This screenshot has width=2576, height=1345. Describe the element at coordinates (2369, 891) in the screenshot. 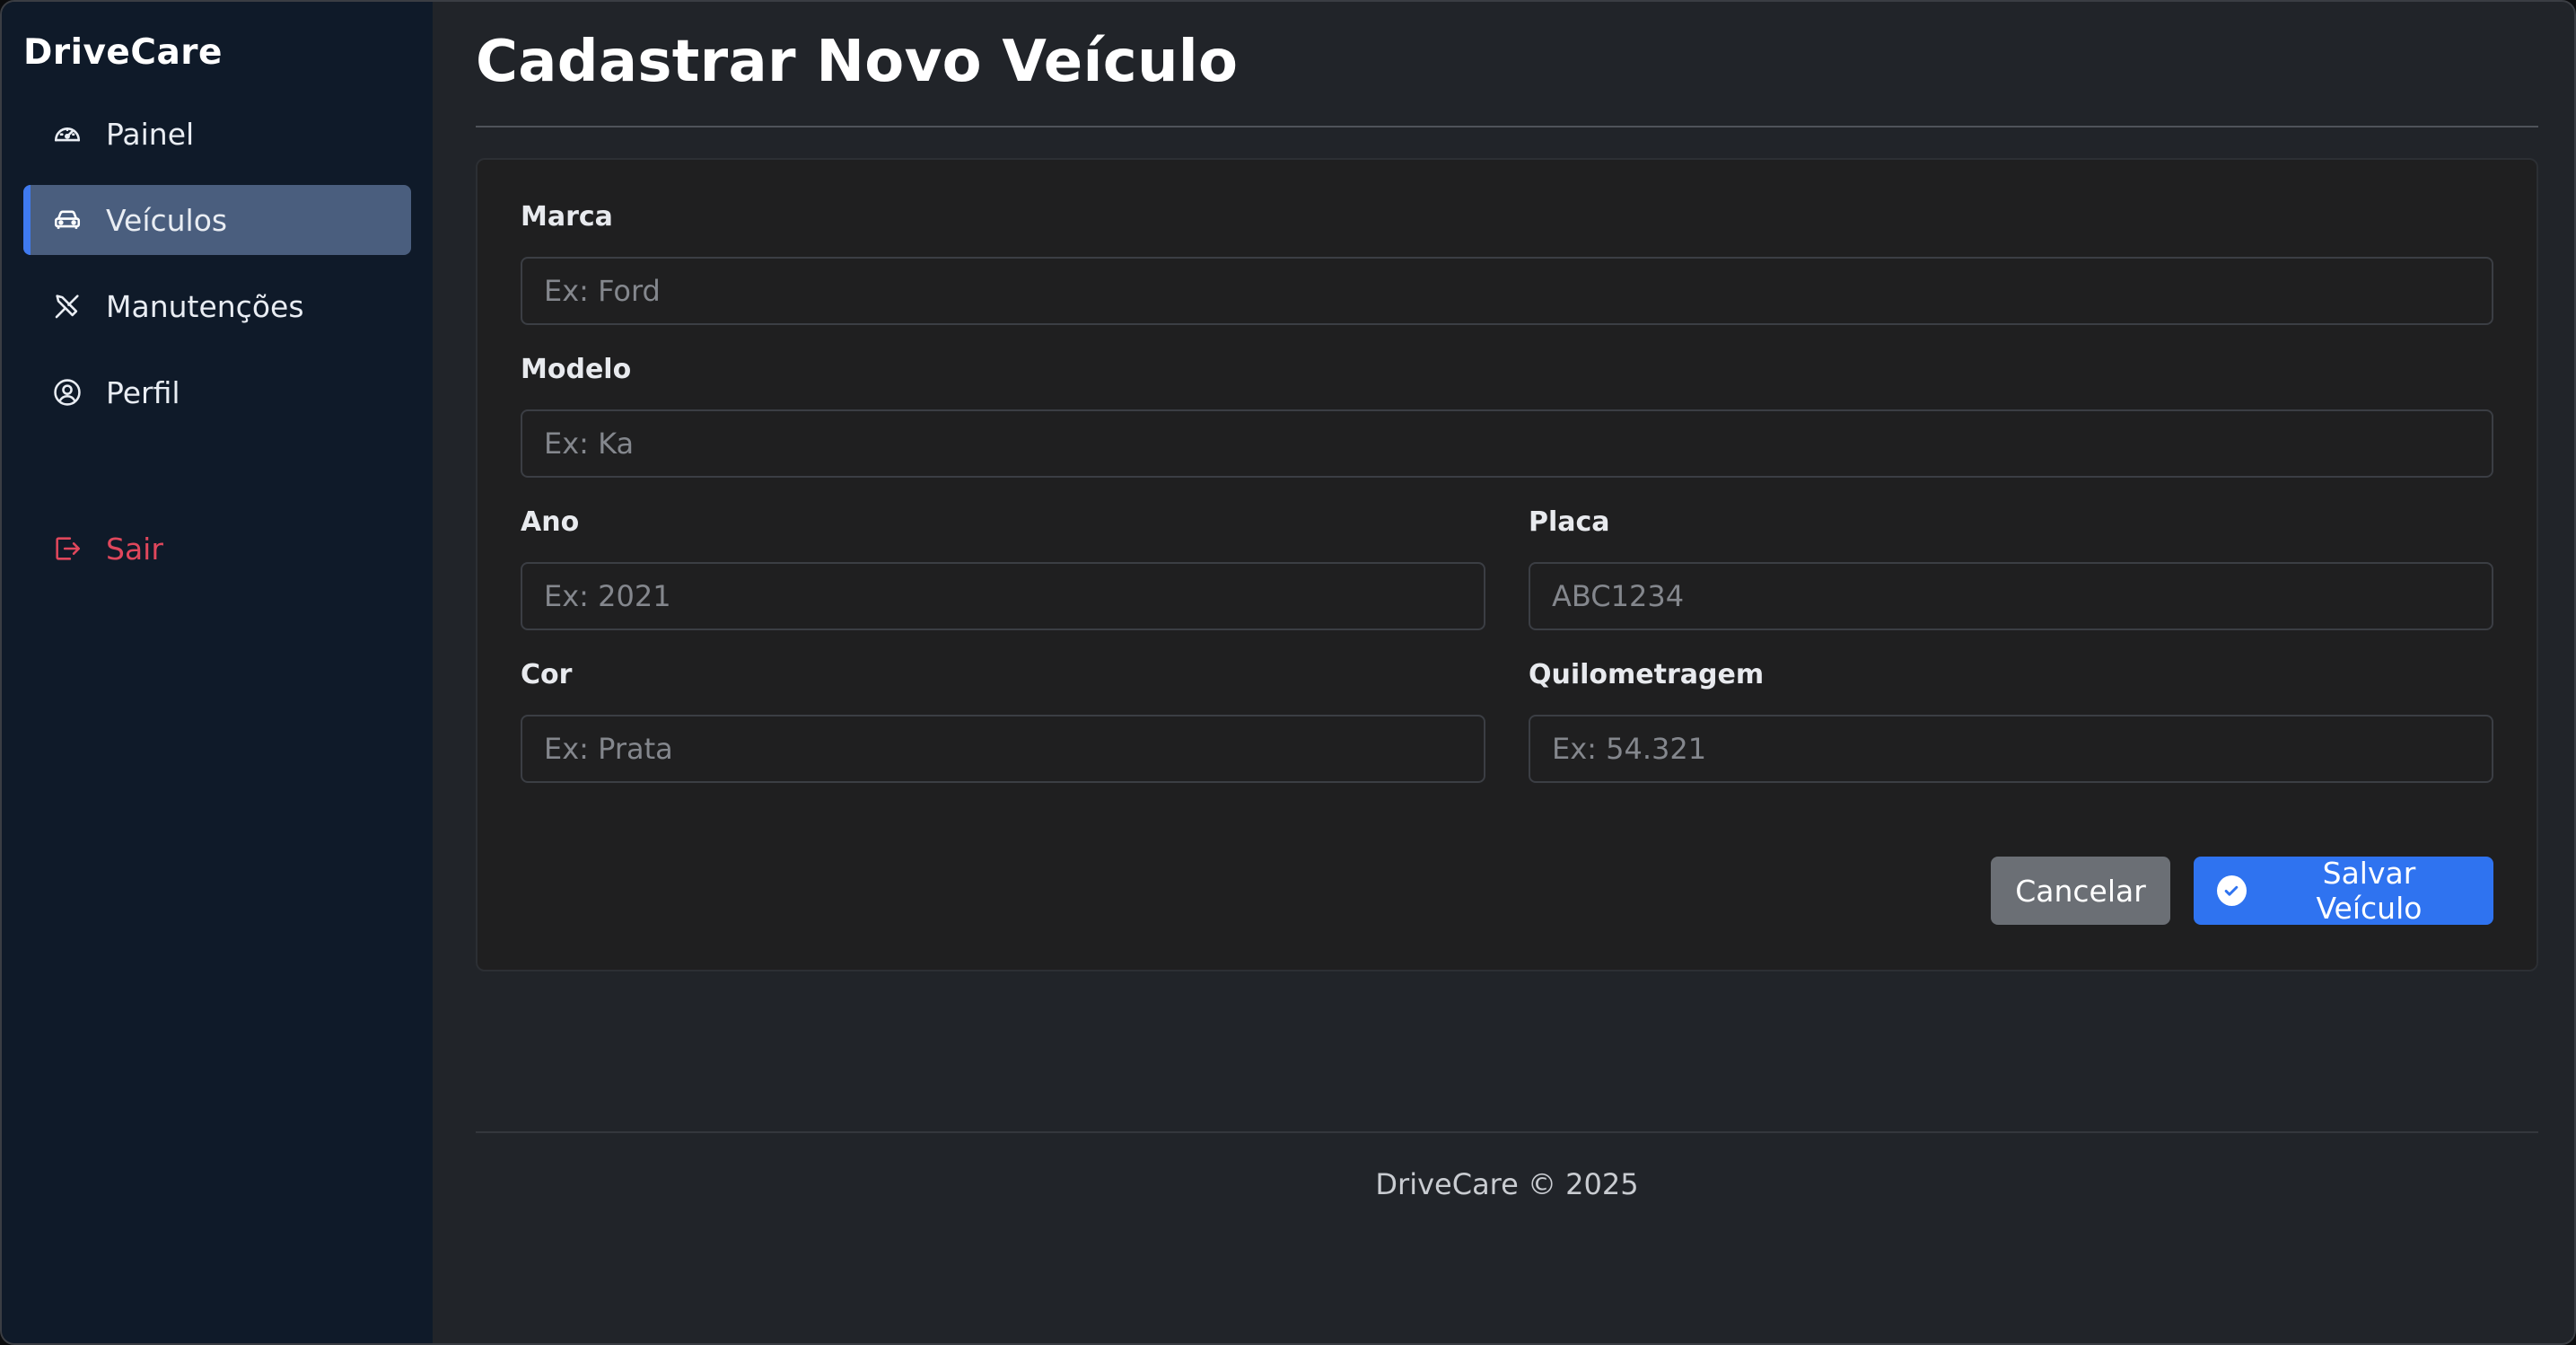

I see `save-vehicle-label: Salvar Veículo` at that location.